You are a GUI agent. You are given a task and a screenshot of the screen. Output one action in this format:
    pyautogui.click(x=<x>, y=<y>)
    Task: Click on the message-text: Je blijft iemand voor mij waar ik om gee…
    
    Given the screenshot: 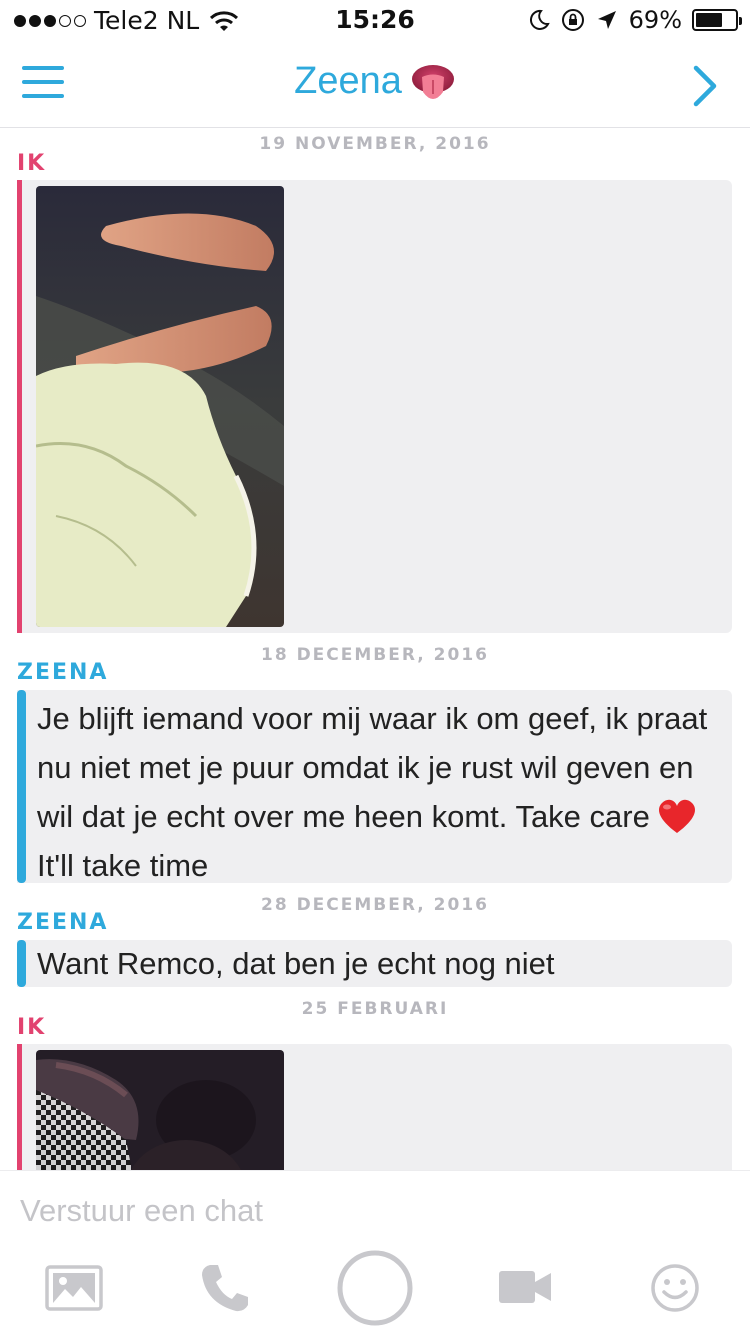 What is the action you would take?
    pyautogui.click(x=372, y=792)
    